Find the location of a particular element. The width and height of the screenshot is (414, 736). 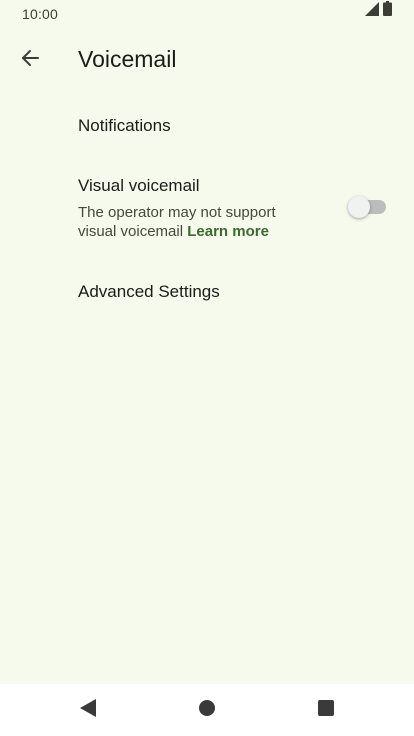

app-bar: Voicemail is located at coordinates (207, 60).